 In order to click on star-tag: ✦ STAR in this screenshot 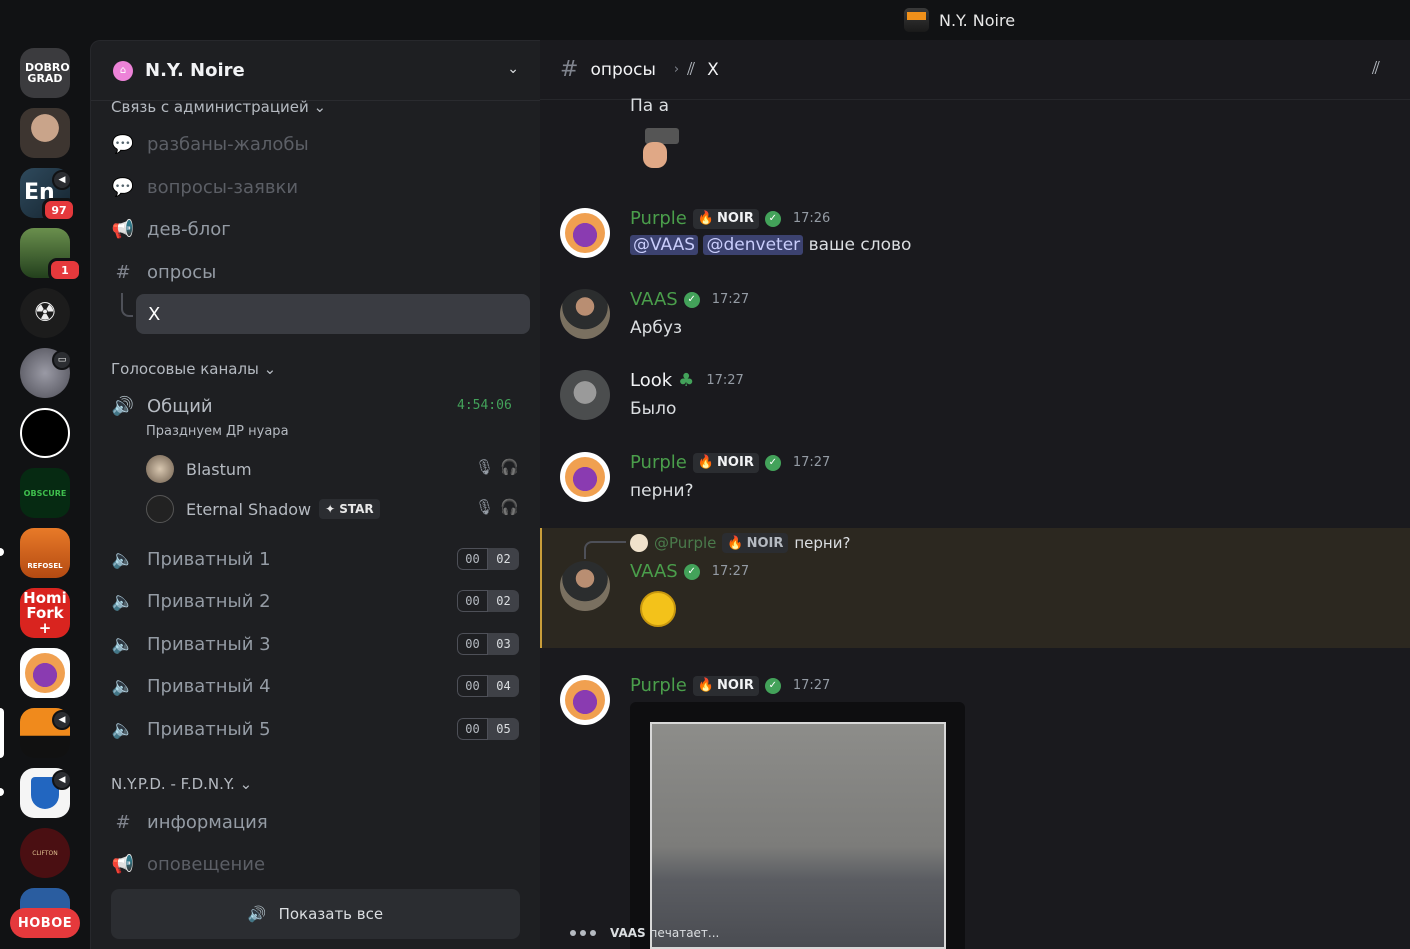, I will do `click(349, 509)`.